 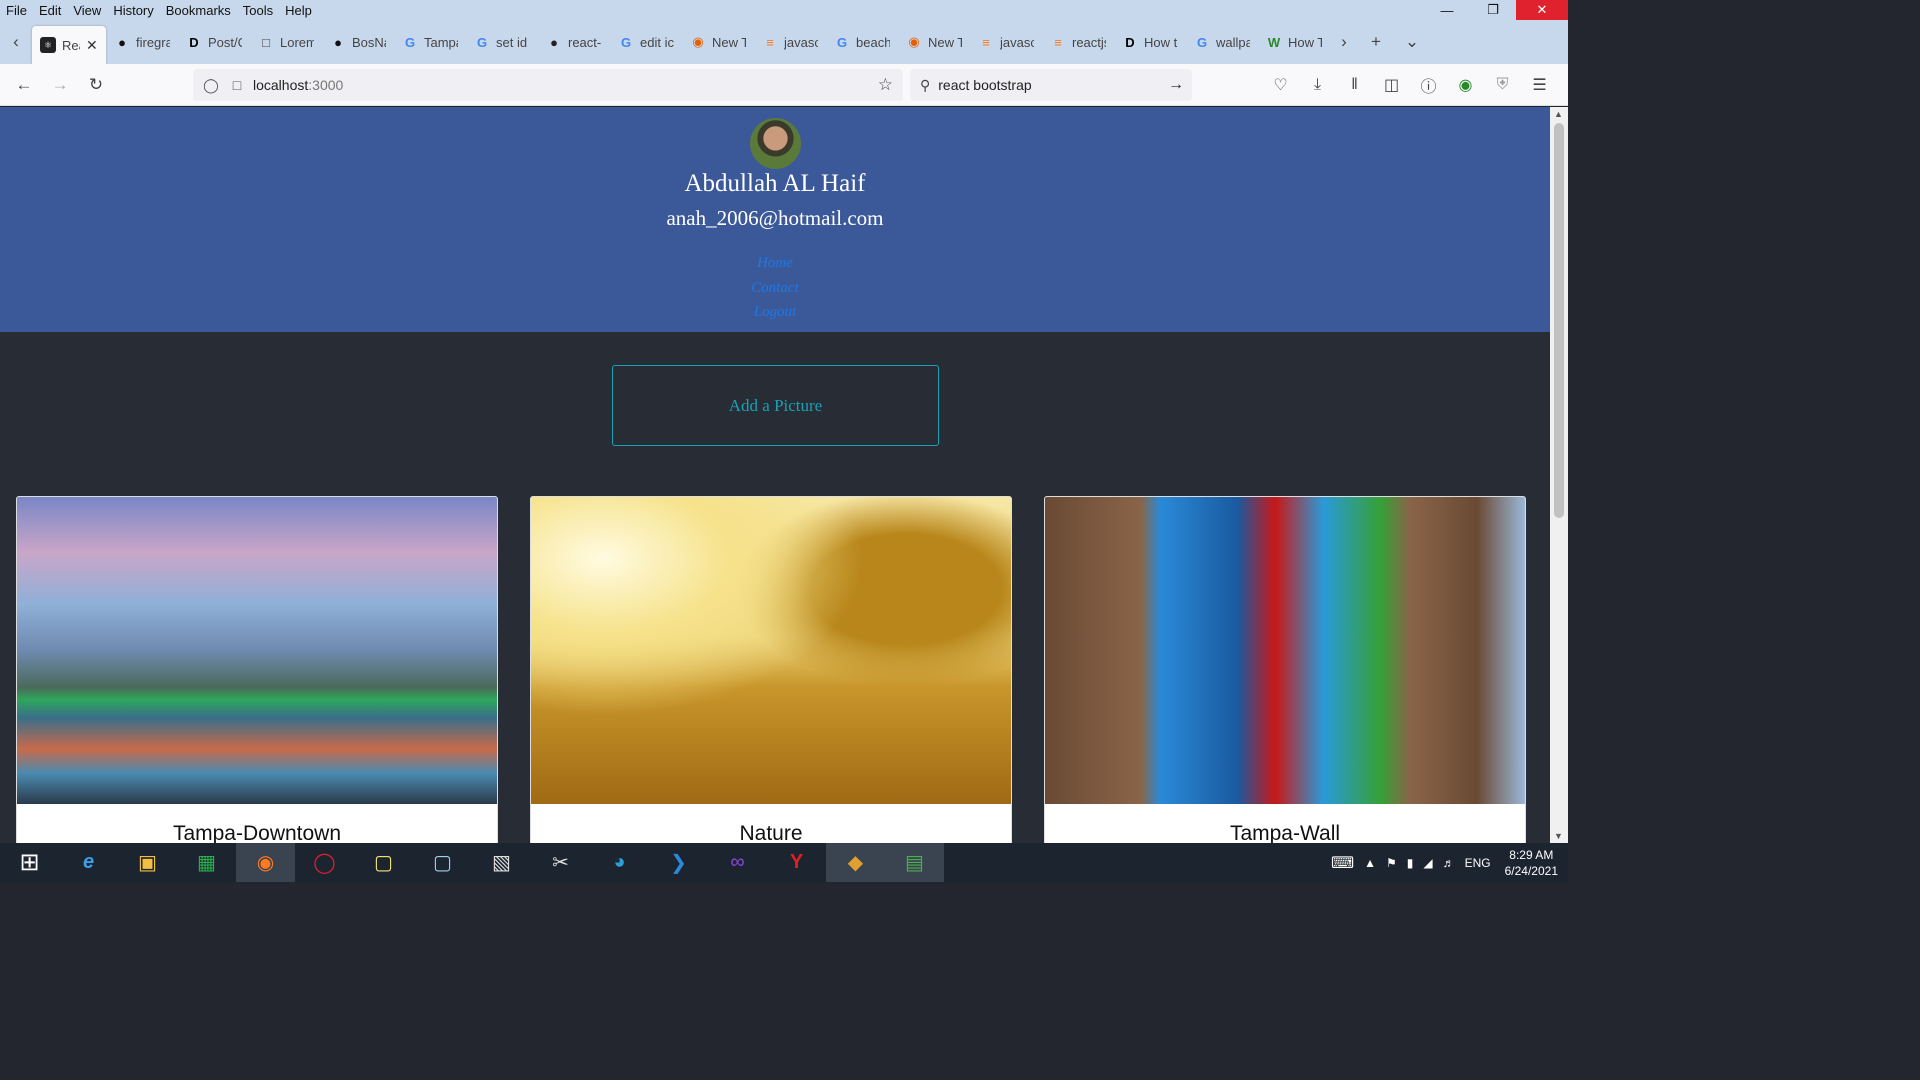 I want to click on close-tab-icon: ✕, so click(x=92, y=45).